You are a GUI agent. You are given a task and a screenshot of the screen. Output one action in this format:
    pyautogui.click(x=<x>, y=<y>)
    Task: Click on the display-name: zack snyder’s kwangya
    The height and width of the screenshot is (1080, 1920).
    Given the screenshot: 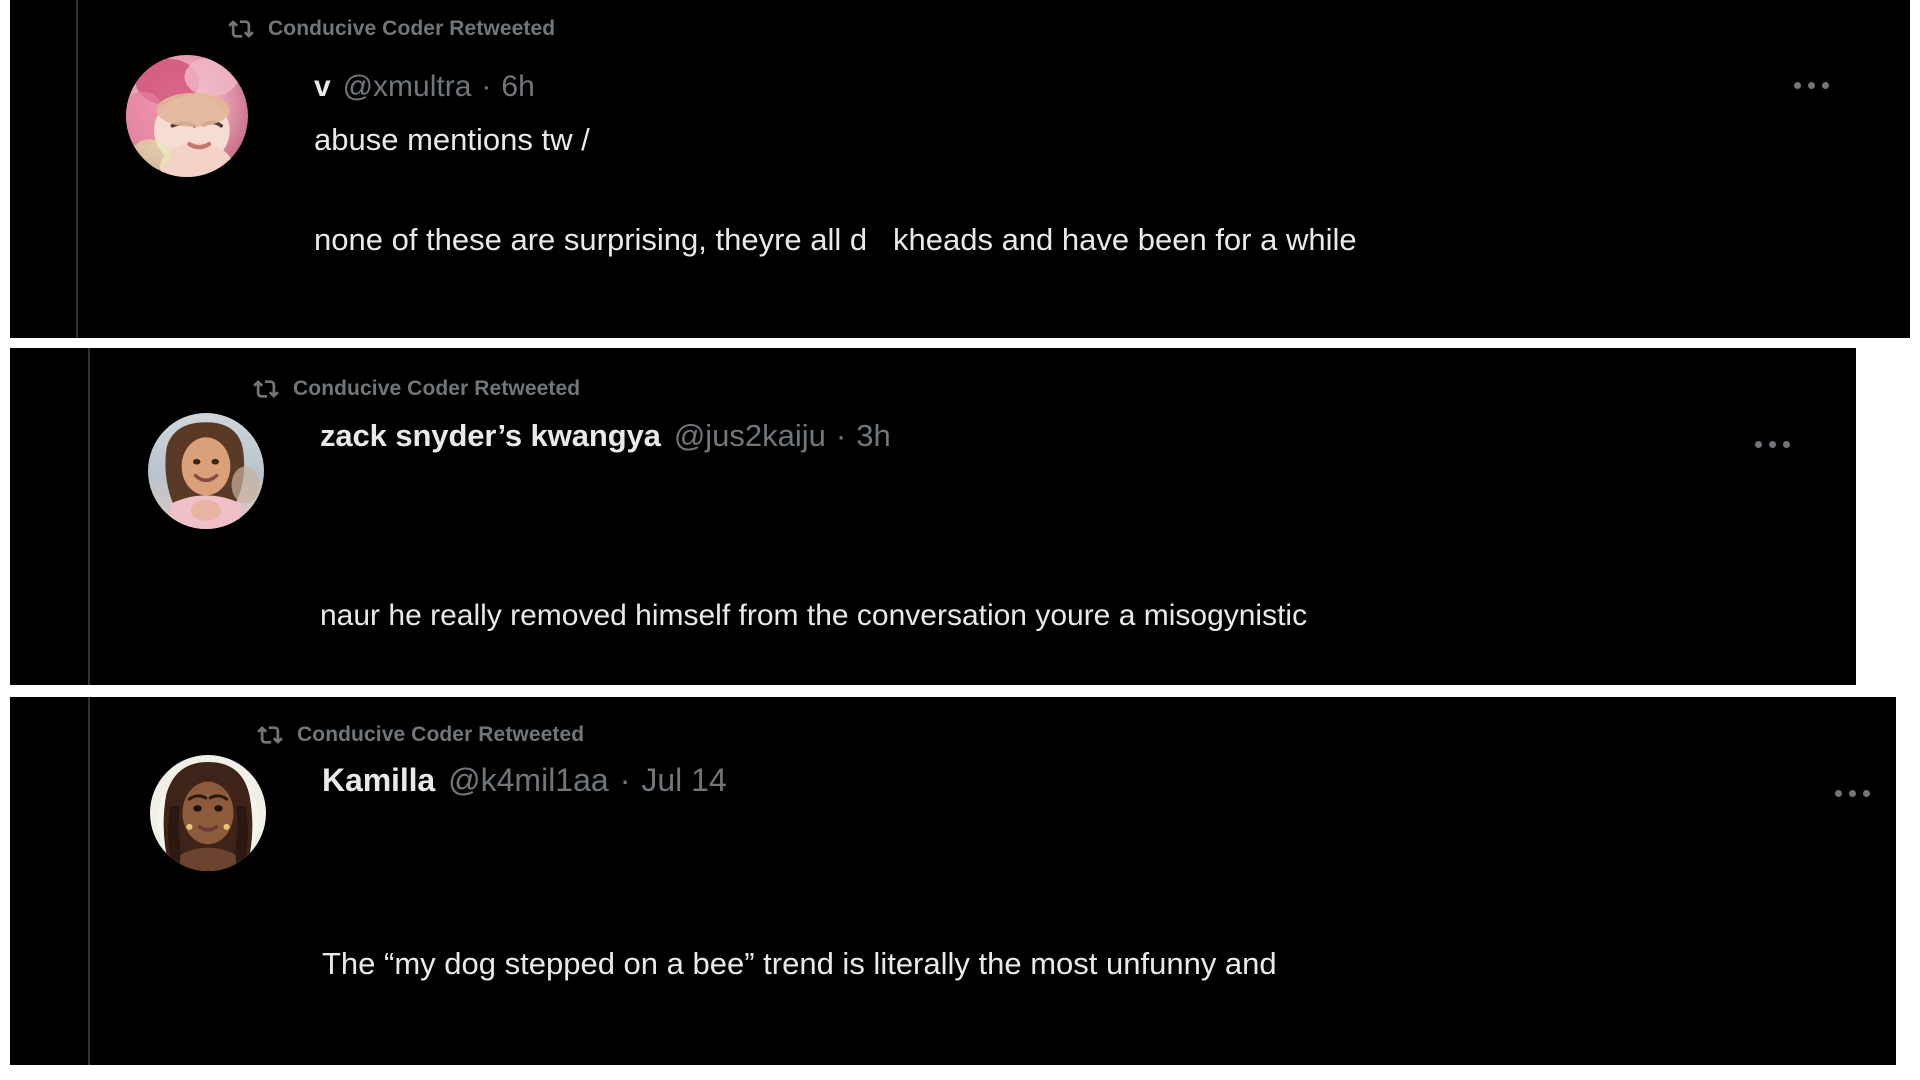 What is the action you would take?
    pyautogui.click(x=490, y=436)
    